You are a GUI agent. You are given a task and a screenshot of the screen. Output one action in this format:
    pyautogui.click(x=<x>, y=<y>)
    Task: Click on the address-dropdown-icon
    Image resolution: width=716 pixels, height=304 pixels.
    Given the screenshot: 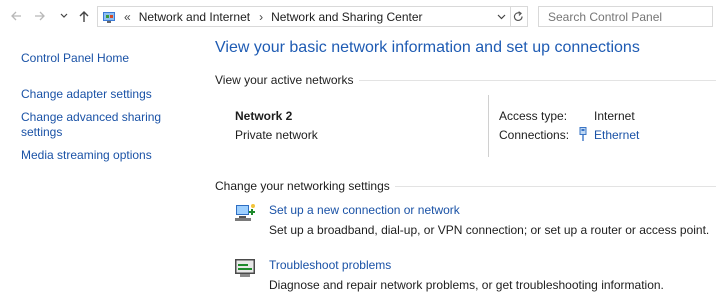 What is the action you would take?
    pyautogui.click(x=501, y=17)
    